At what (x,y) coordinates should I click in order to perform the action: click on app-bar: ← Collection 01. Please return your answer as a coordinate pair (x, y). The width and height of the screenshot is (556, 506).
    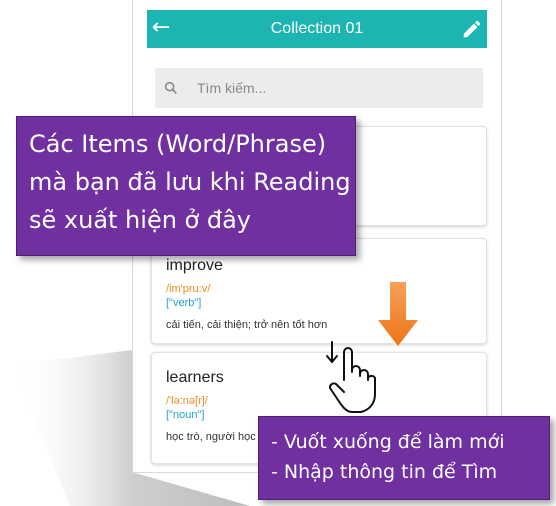
    Looking at the image, I should click on (317, 29).